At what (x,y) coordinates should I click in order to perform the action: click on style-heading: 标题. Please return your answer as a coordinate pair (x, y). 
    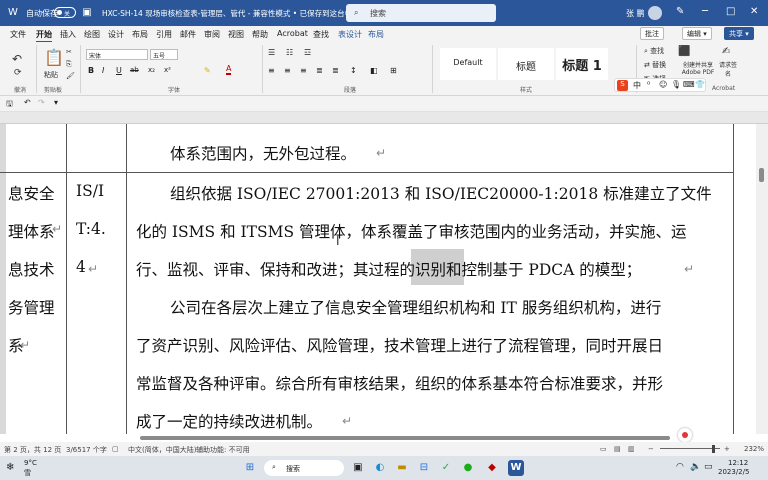
    Looking at the image, I should click on (526, 64).